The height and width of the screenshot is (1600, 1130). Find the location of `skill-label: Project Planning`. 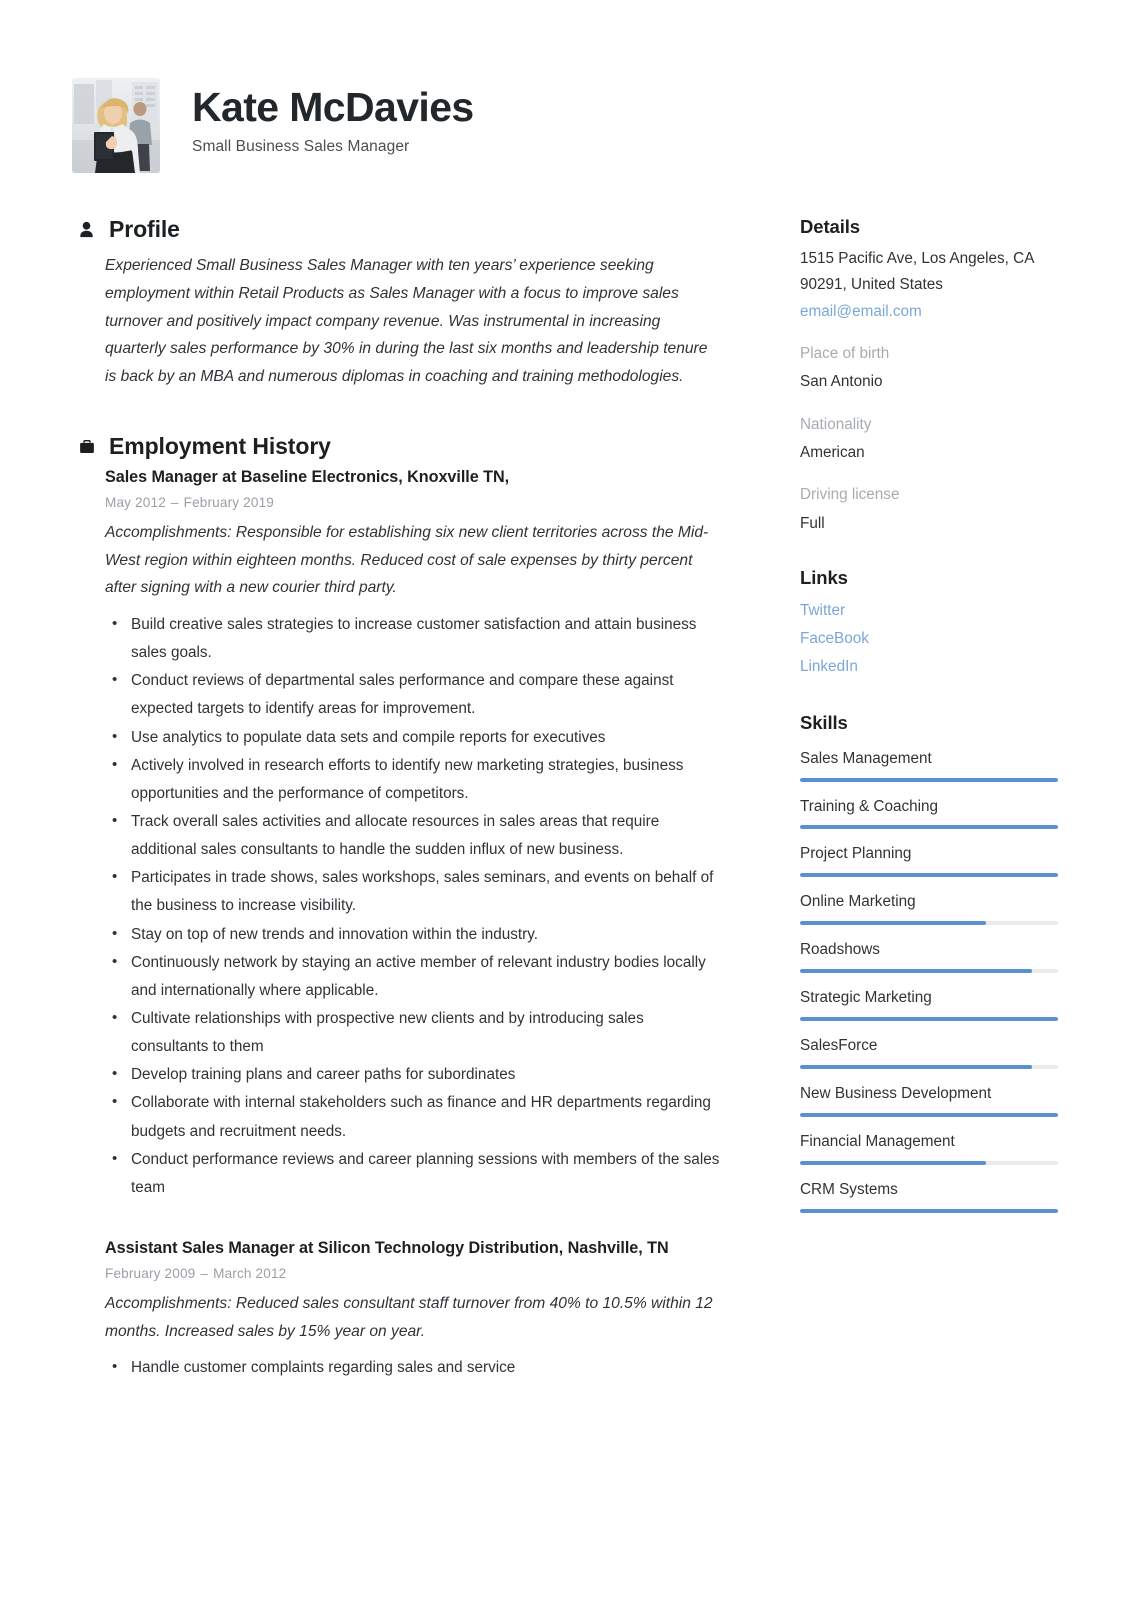

skill-label: Project Planning is located at coordinates (856, 854).